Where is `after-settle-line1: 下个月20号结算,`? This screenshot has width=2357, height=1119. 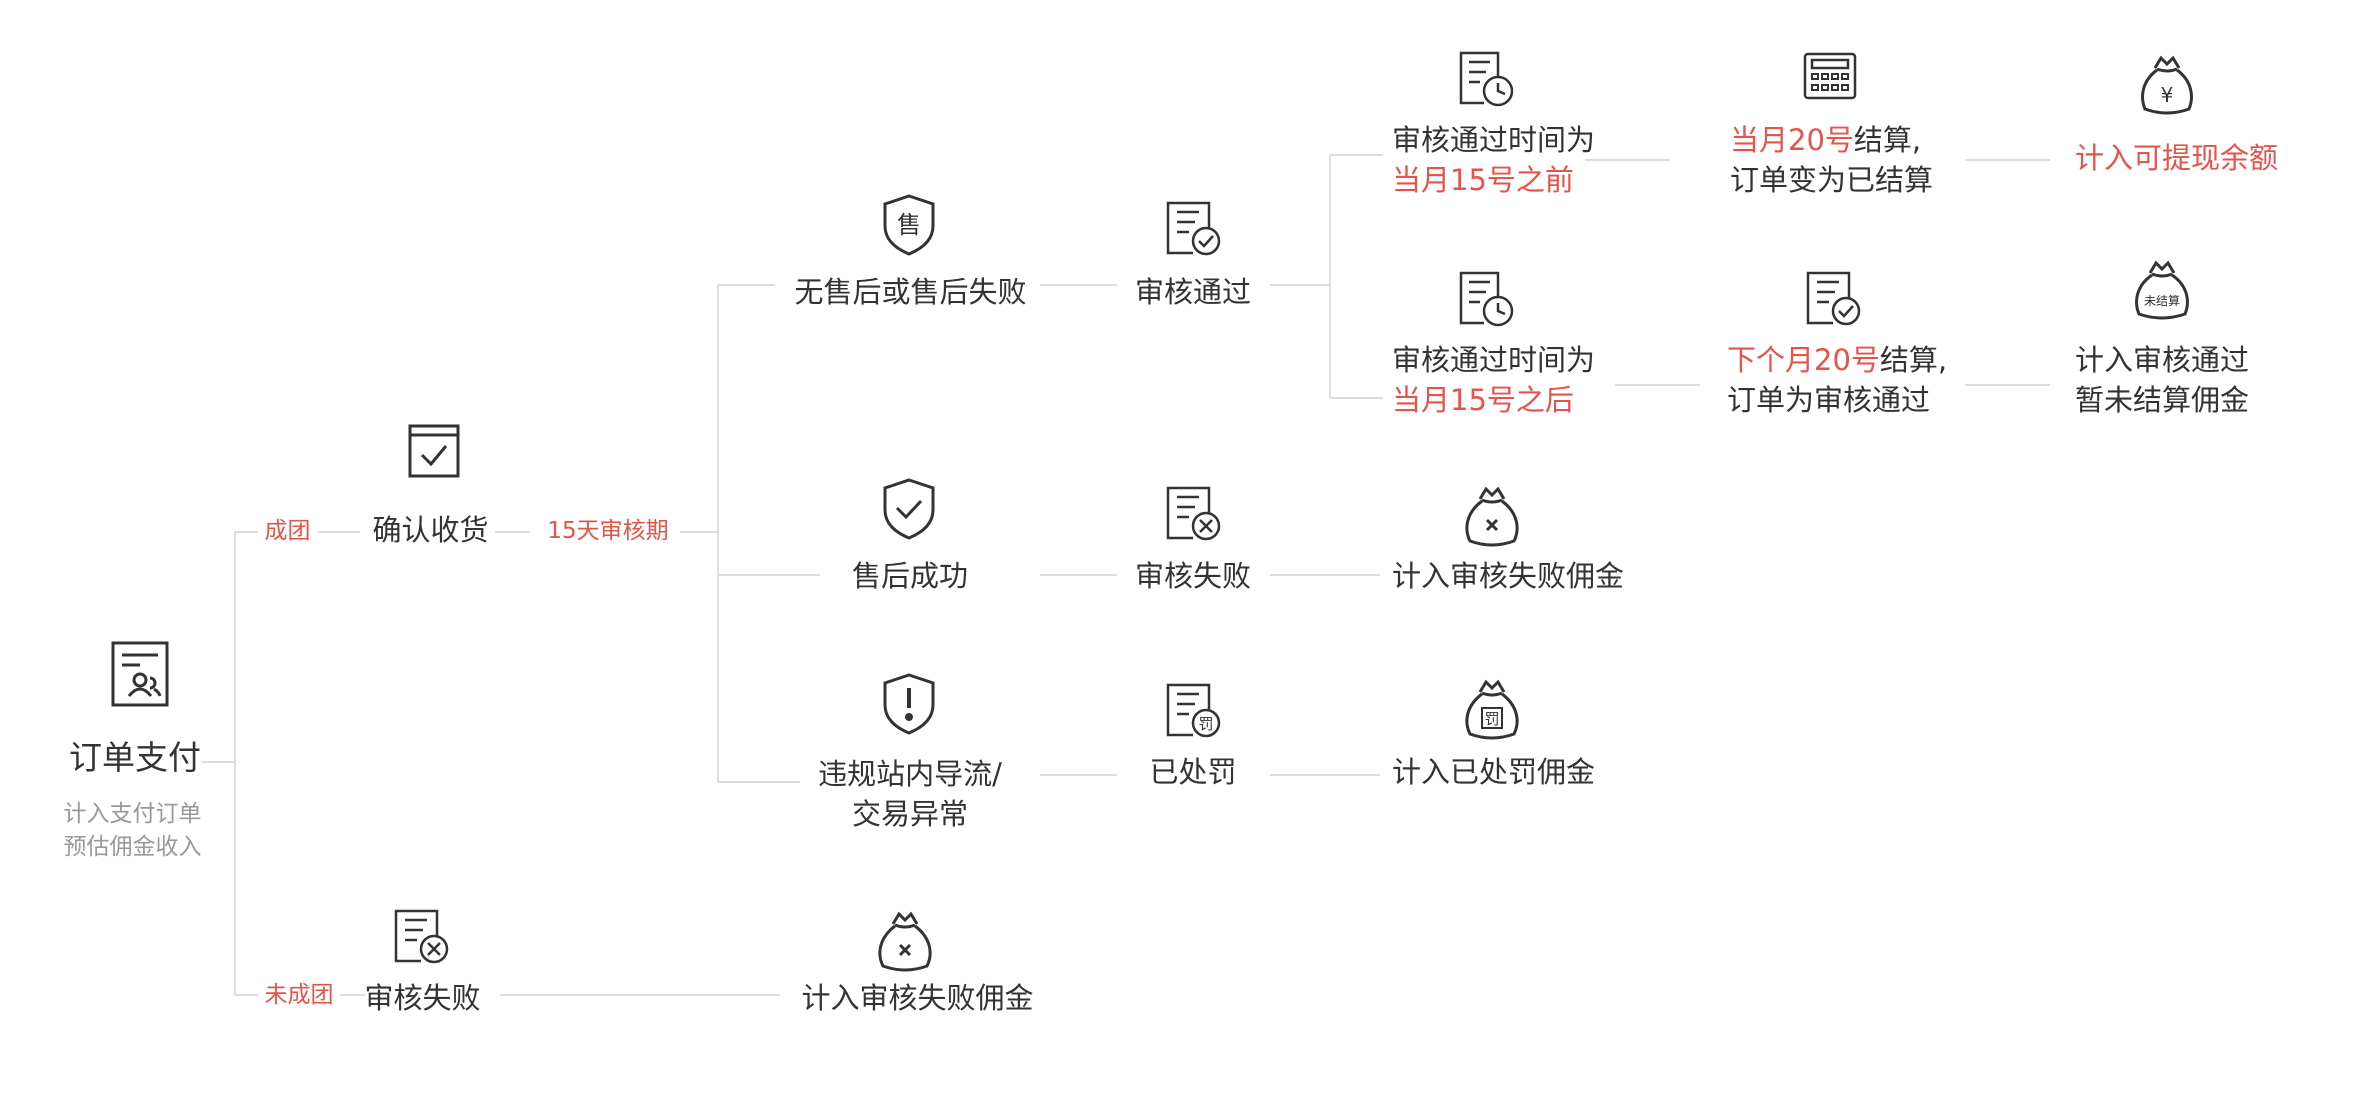 after-settle-line1: 下个月20号结算, is located at coordinates (1837, 360).